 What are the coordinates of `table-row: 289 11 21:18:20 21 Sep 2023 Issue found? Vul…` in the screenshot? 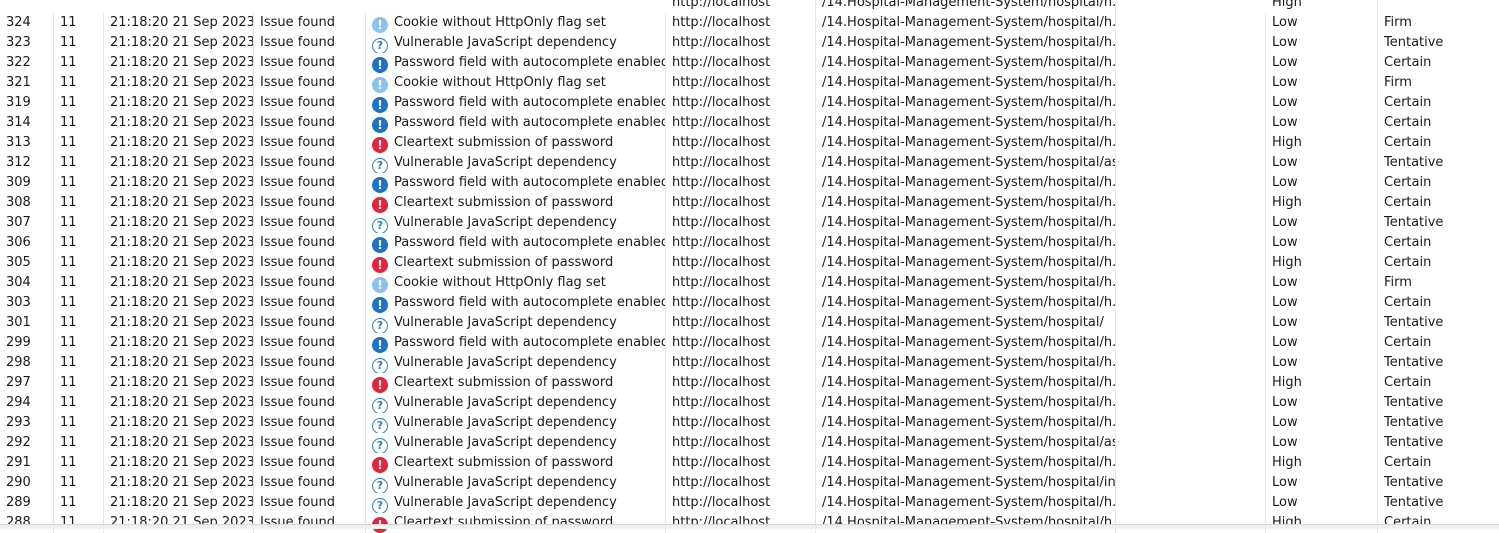 It's located at (749, 503).